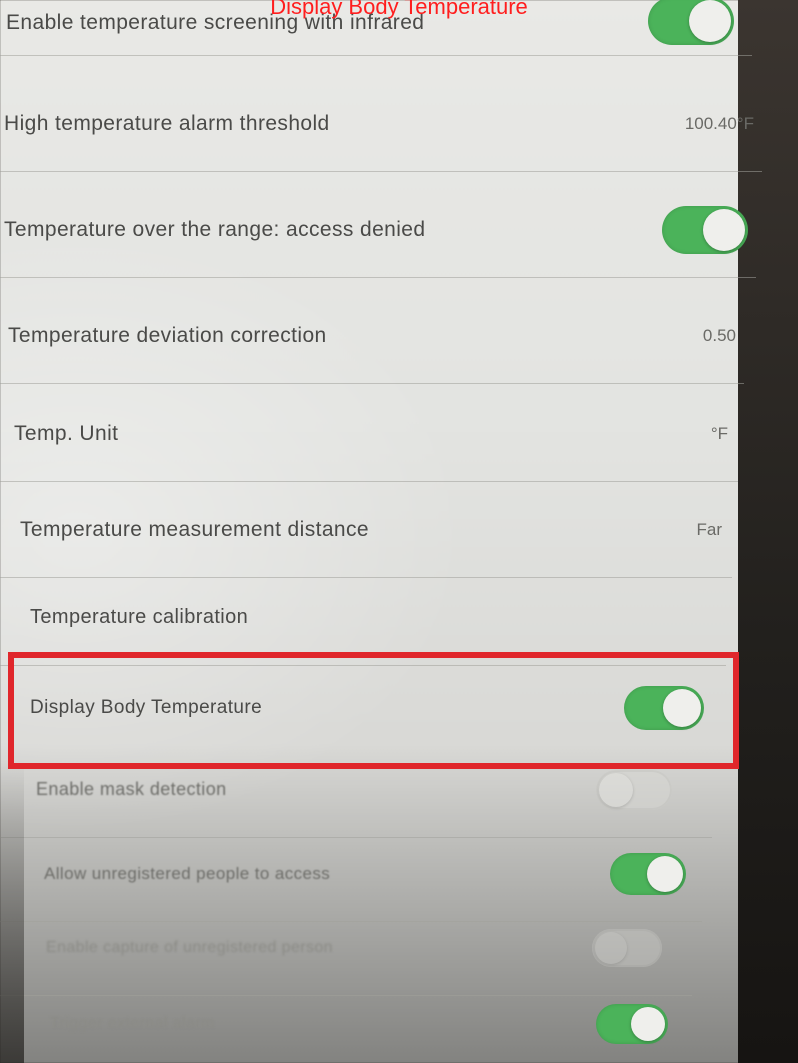  Describe the element at coordinates (132, 1023) in the screenshot. I see `setting-label: Trigger external alarm` at that location.